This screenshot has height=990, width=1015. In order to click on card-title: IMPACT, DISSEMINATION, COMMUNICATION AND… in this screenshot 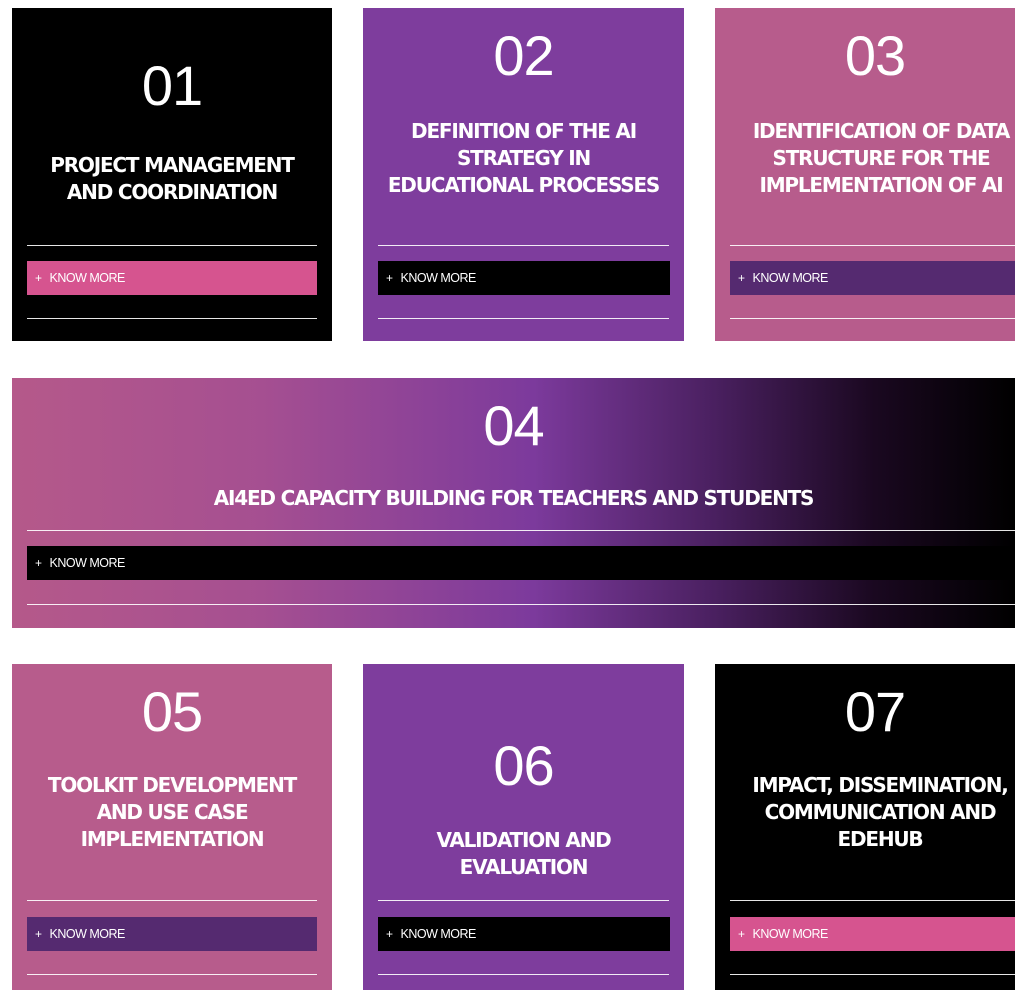, I will do `click(880, 812)`.